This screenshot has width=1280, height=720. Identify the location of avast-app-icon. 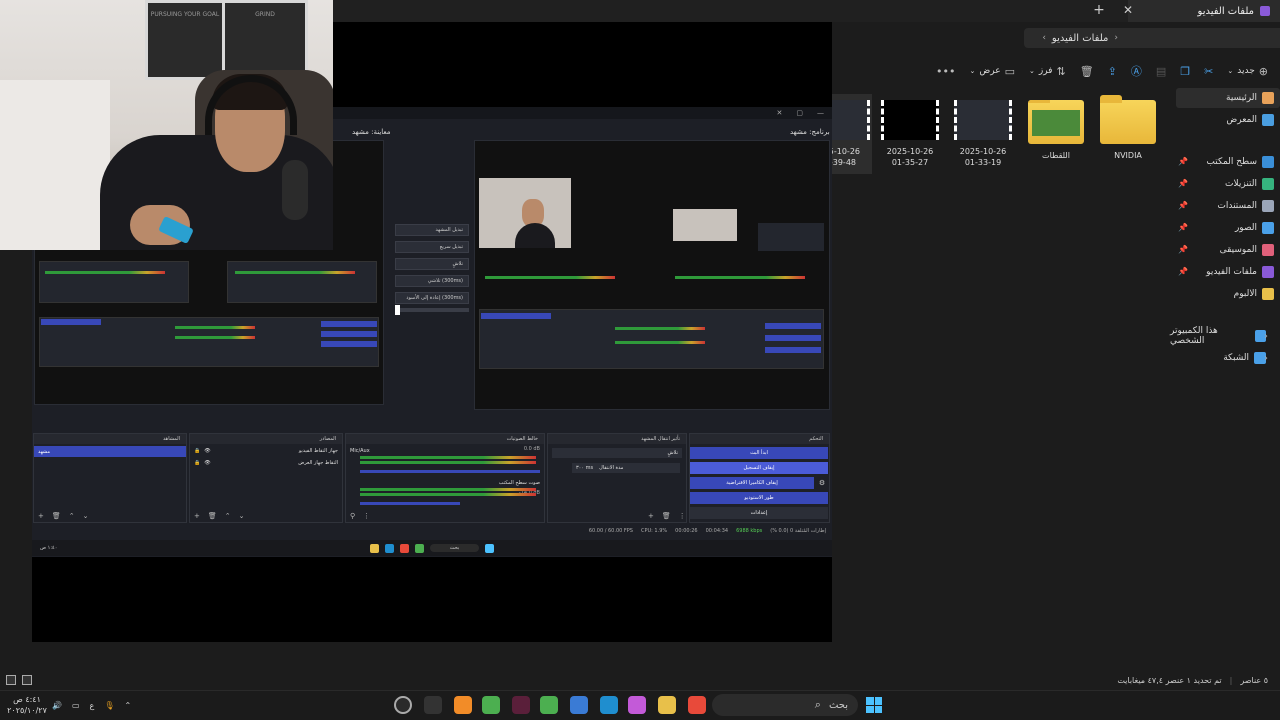
(463, 705).